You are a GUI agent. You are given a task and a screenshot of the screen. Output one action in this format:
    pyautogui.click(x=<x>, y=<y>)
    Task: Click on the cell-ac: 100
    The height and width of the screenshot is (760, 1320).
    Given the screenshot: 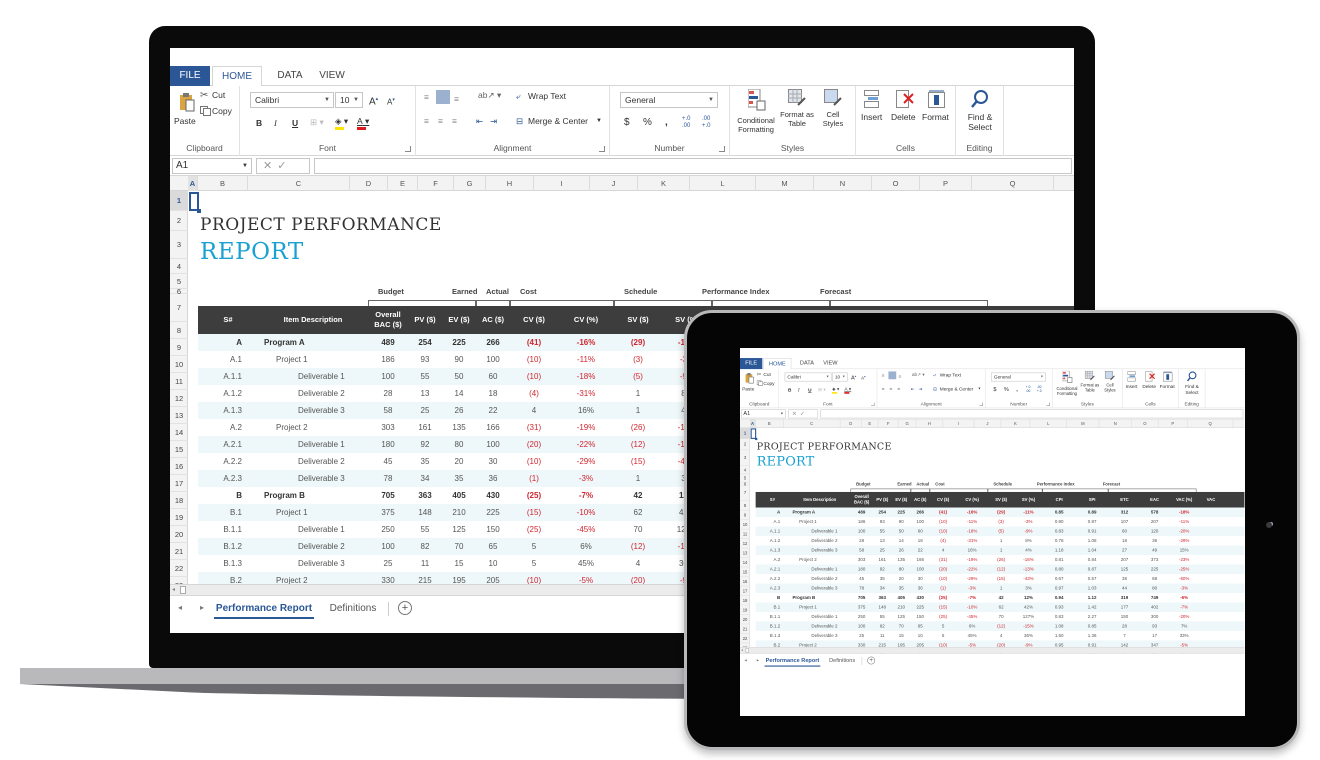 What is the action you would take?
    pyautogui.click(x=493, y=444)
    